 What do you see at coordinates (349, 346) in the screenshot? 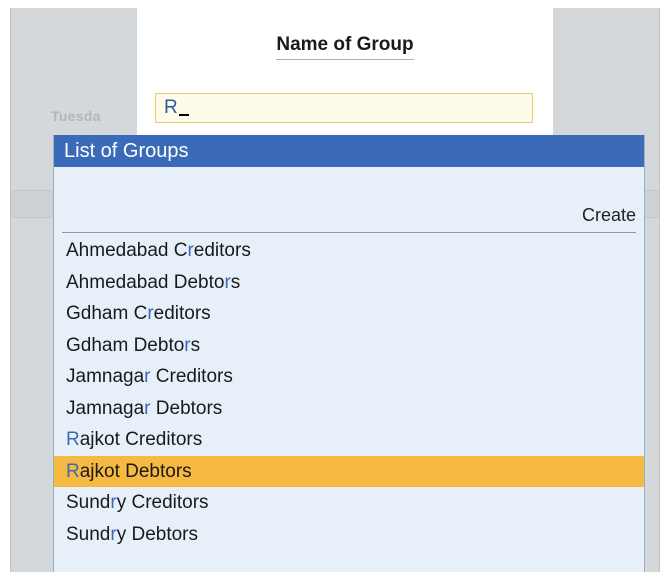
I see `group-list-item: Gdham Debtors` at bounding box center [349, 346].